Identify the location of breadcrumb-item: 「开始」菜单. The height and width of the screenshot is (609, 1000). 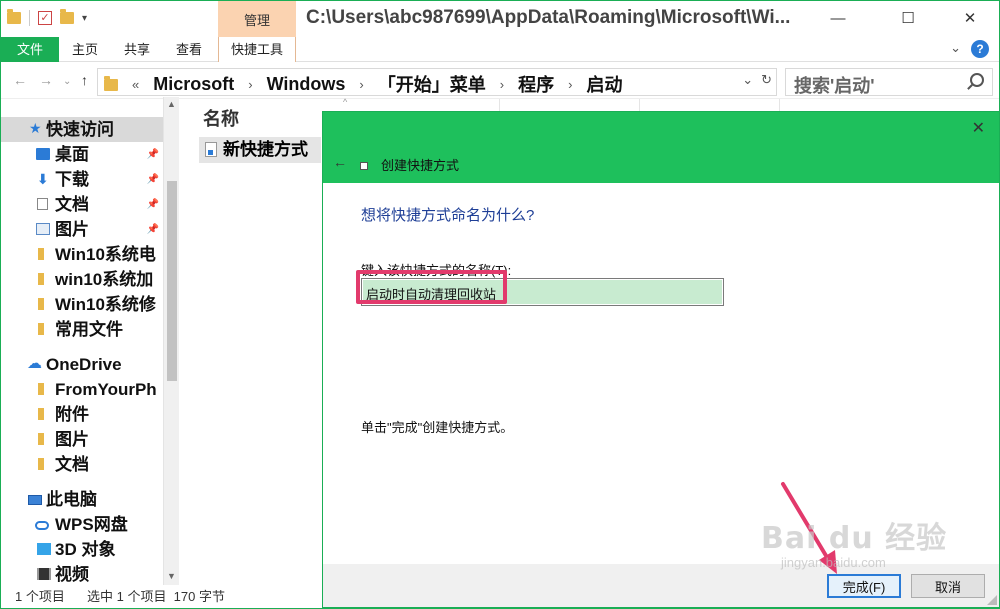
(432, 84).